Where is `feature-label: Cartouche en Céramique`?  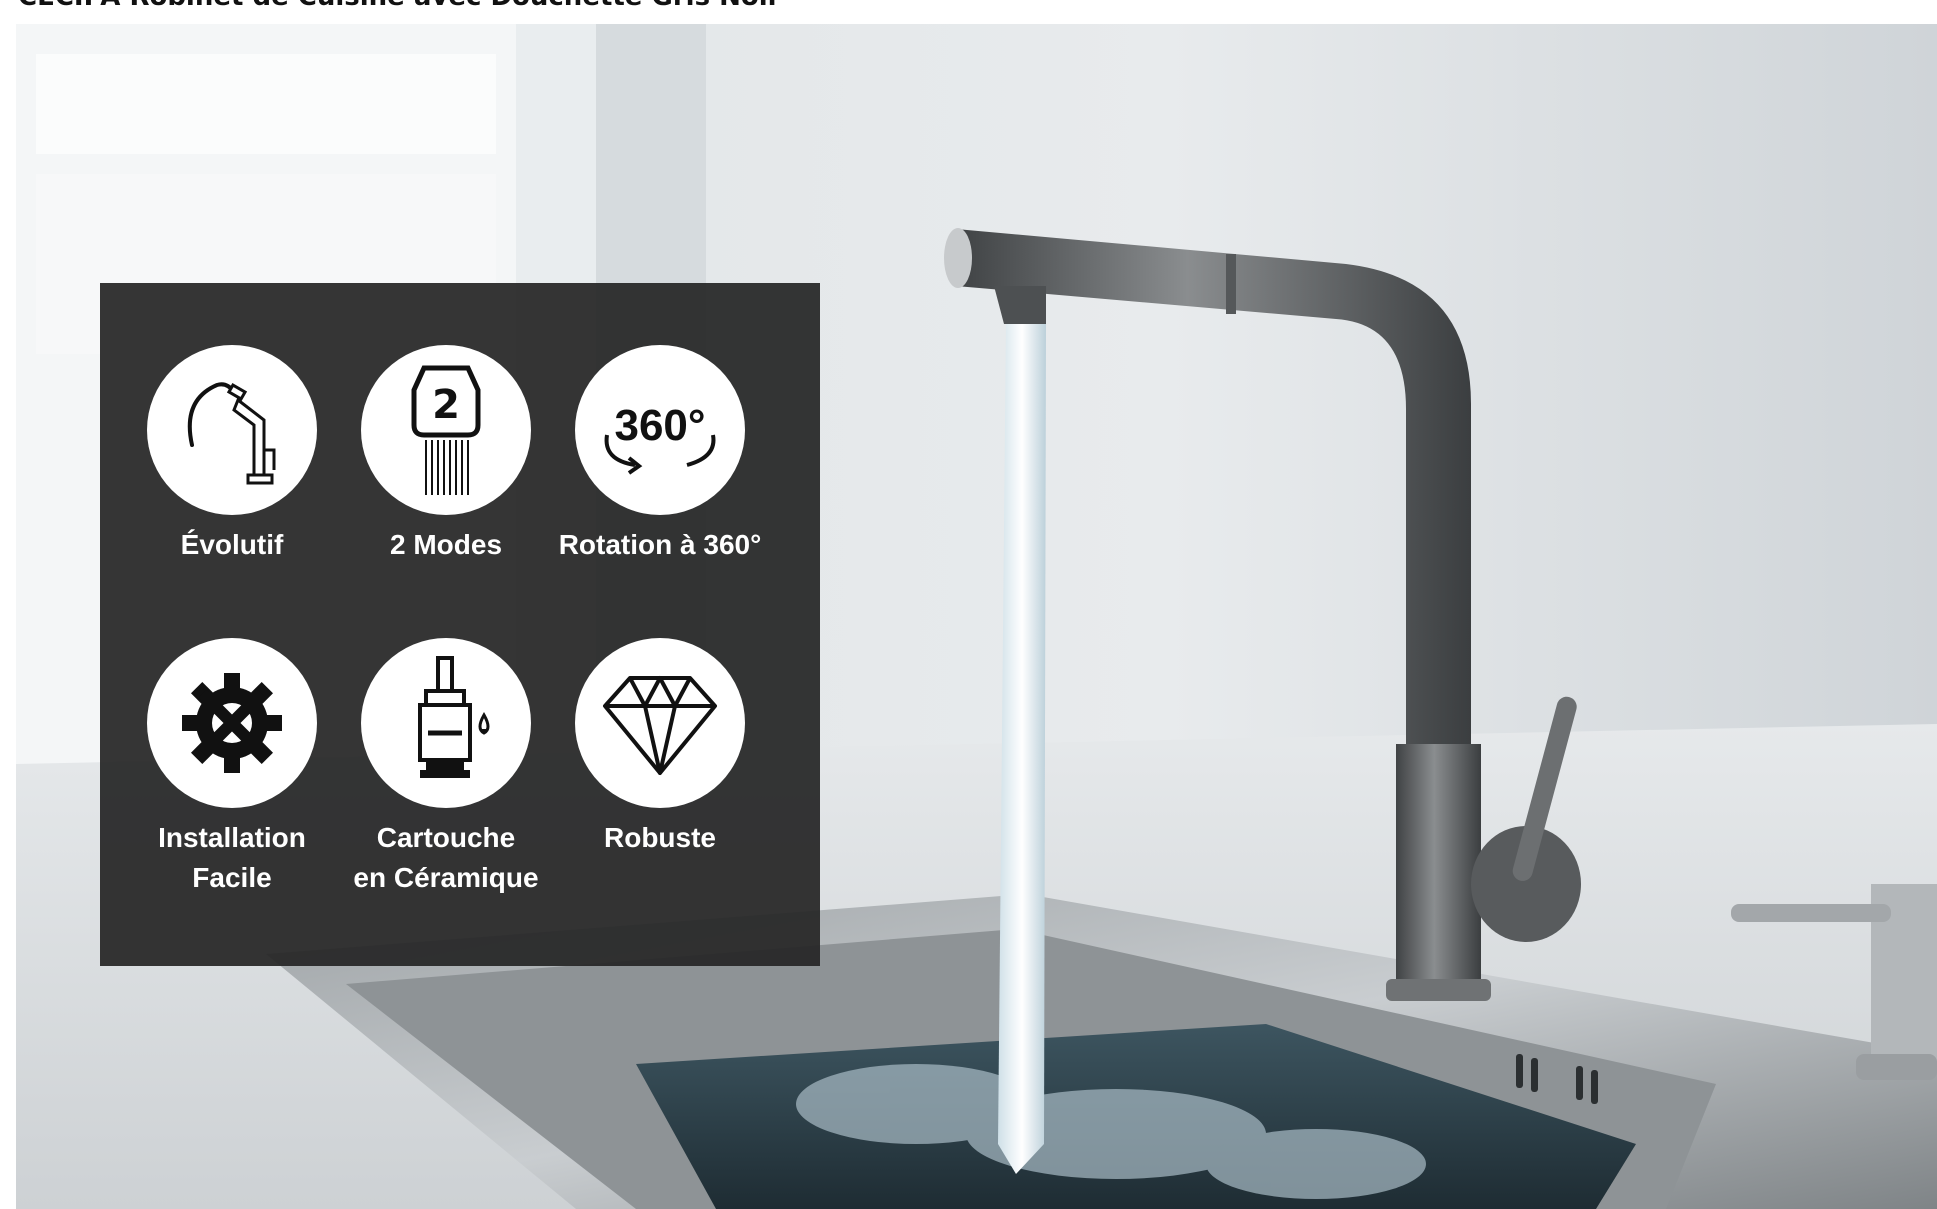 feature-label: Cartouche en Céramique is located at coordinates (446, 857).